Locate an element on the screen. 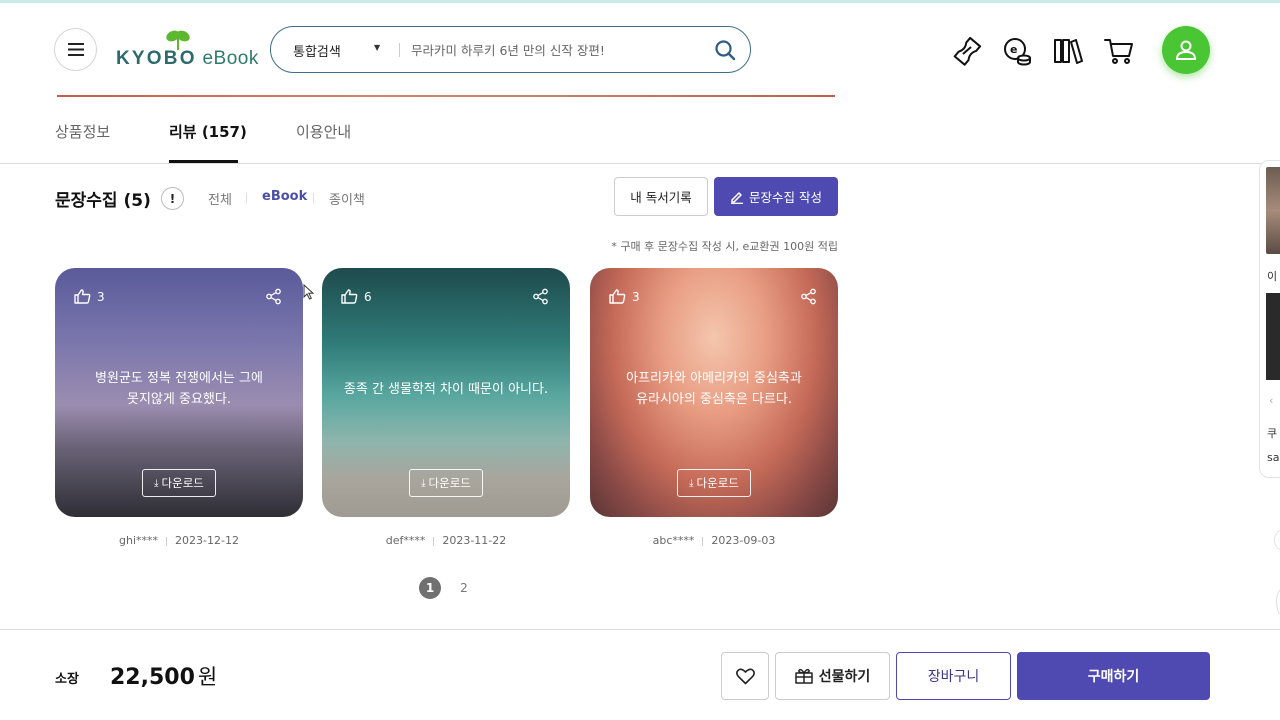 The image size is (1280, 720). side-text: sa is located at coordinates (1273, 457).